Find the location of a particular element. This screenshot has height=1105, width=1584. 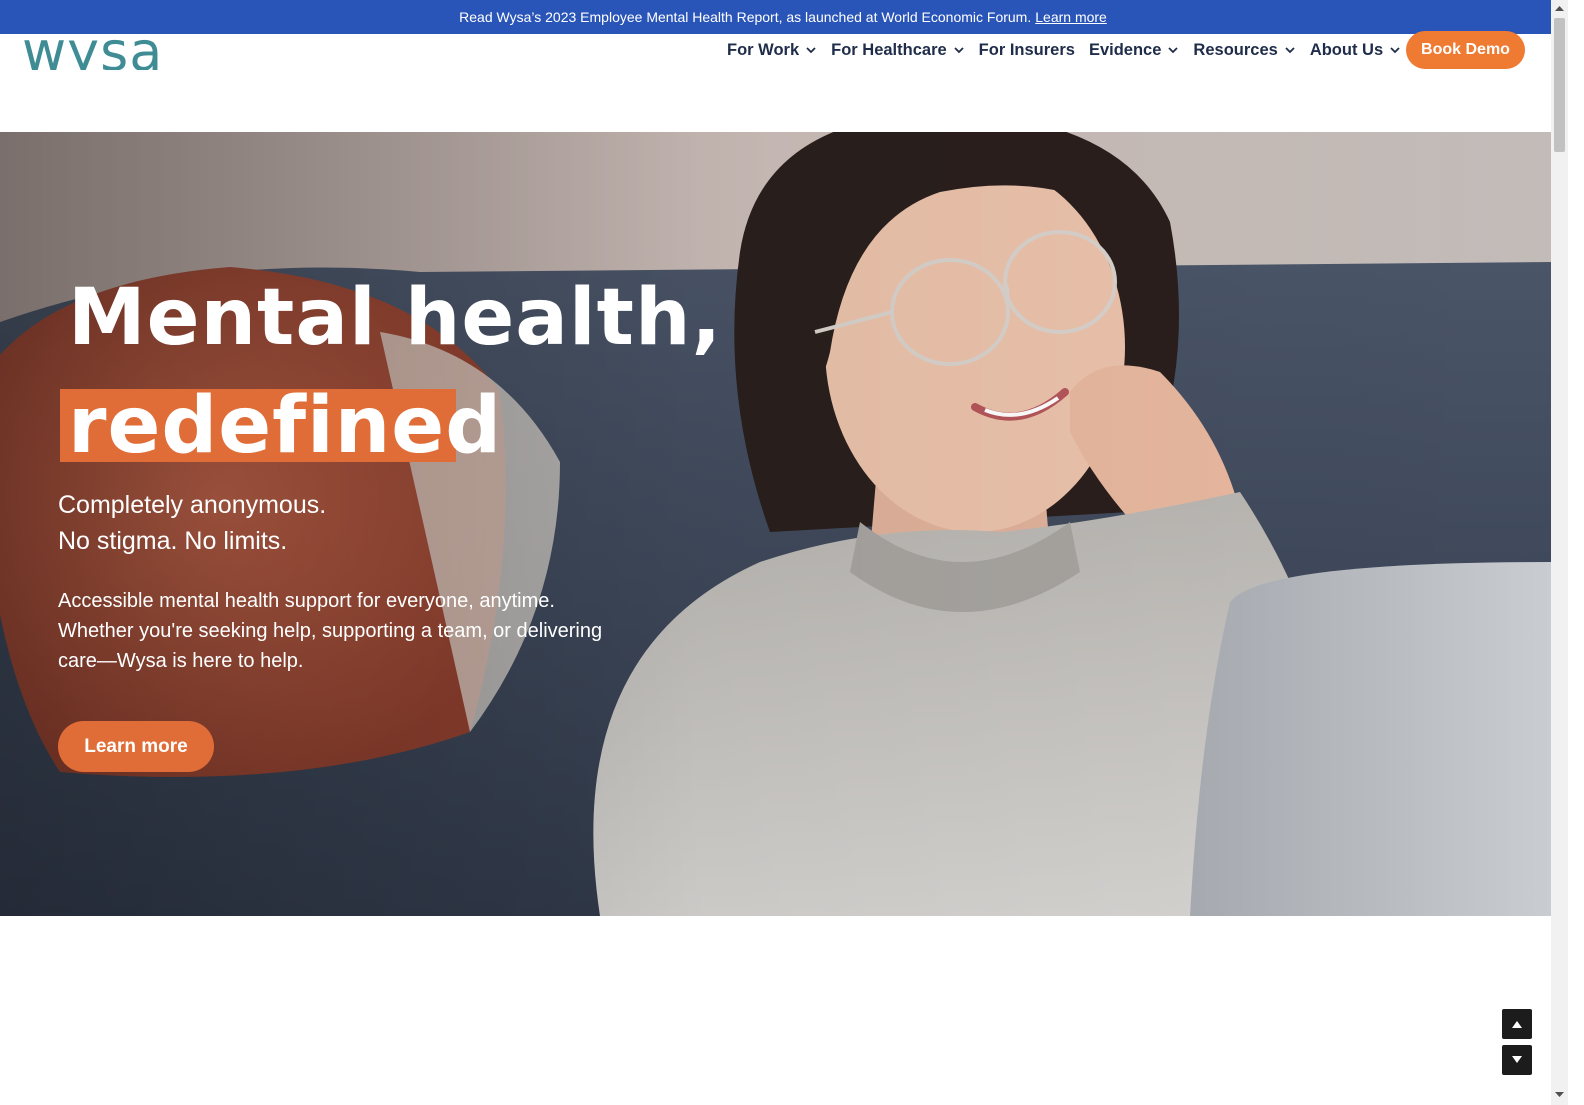

nav-item-evidence: Evidence is located at coordinates (1134, 50).